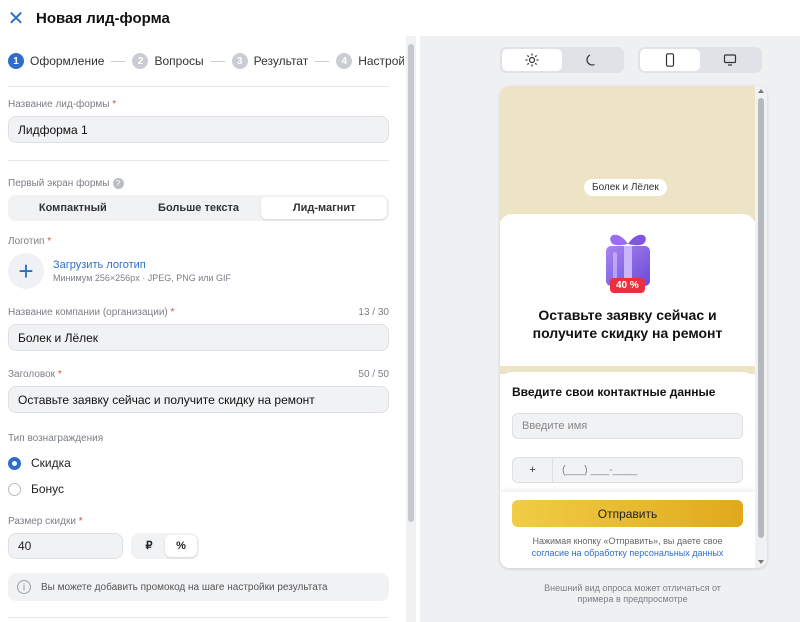 The width and height of the screenshot is (800, 622). Describe the element at coordinates (400, 18) in the screenshot. I see `top-bar: ✕ Новая лид-форма` at that location.